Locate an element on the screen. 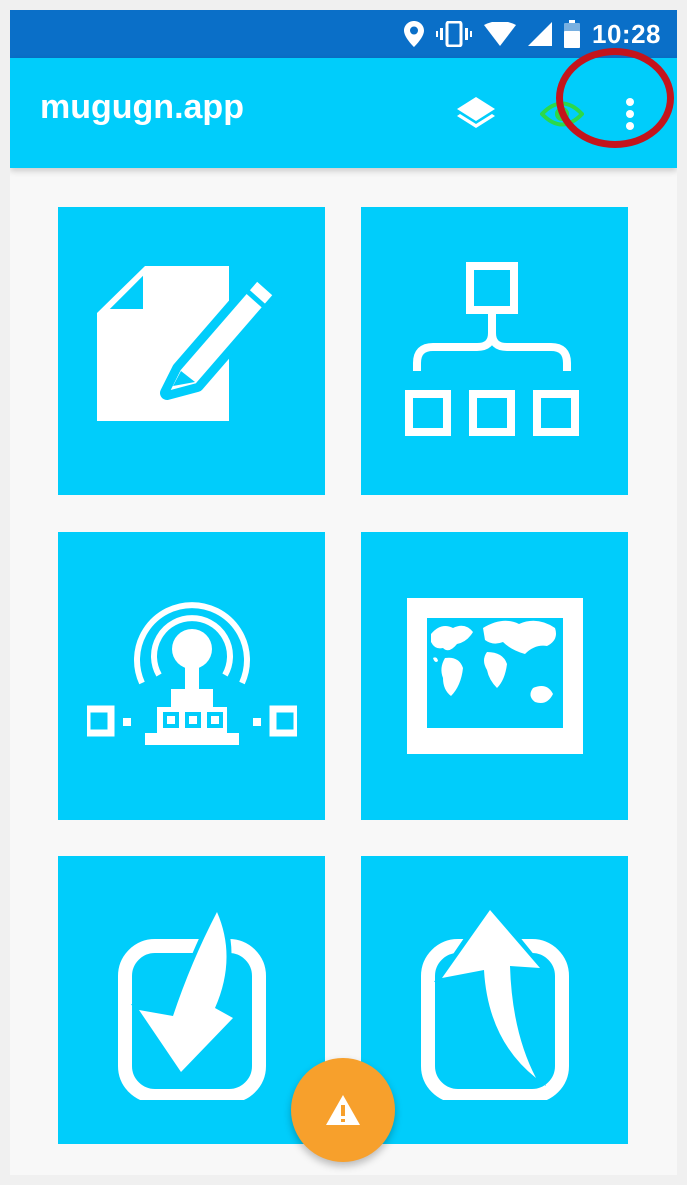  world-map-icon is located at coordinates (494, 676).